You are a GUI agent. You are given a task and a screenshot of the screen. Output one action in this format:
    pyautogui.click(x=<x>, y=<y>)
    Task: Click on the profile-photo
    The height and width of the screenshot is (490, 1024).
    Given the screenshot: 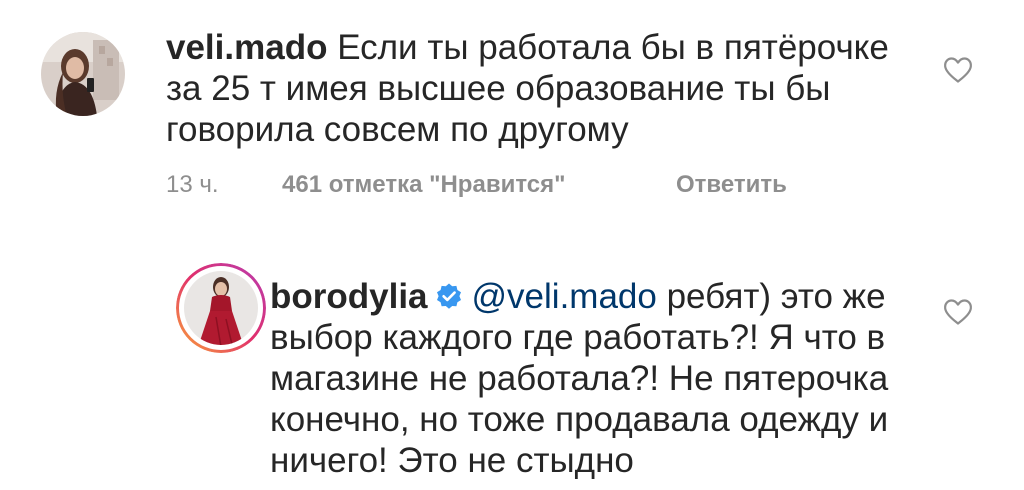 What is the action you would take?
    pyautogui.click(x=83, y=74)
    